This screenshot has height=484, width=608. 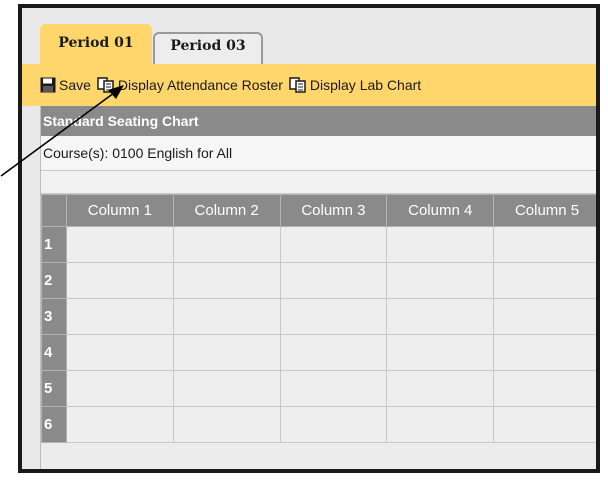 I want to click on row-header-4: 4, so click(x=54, y=352).